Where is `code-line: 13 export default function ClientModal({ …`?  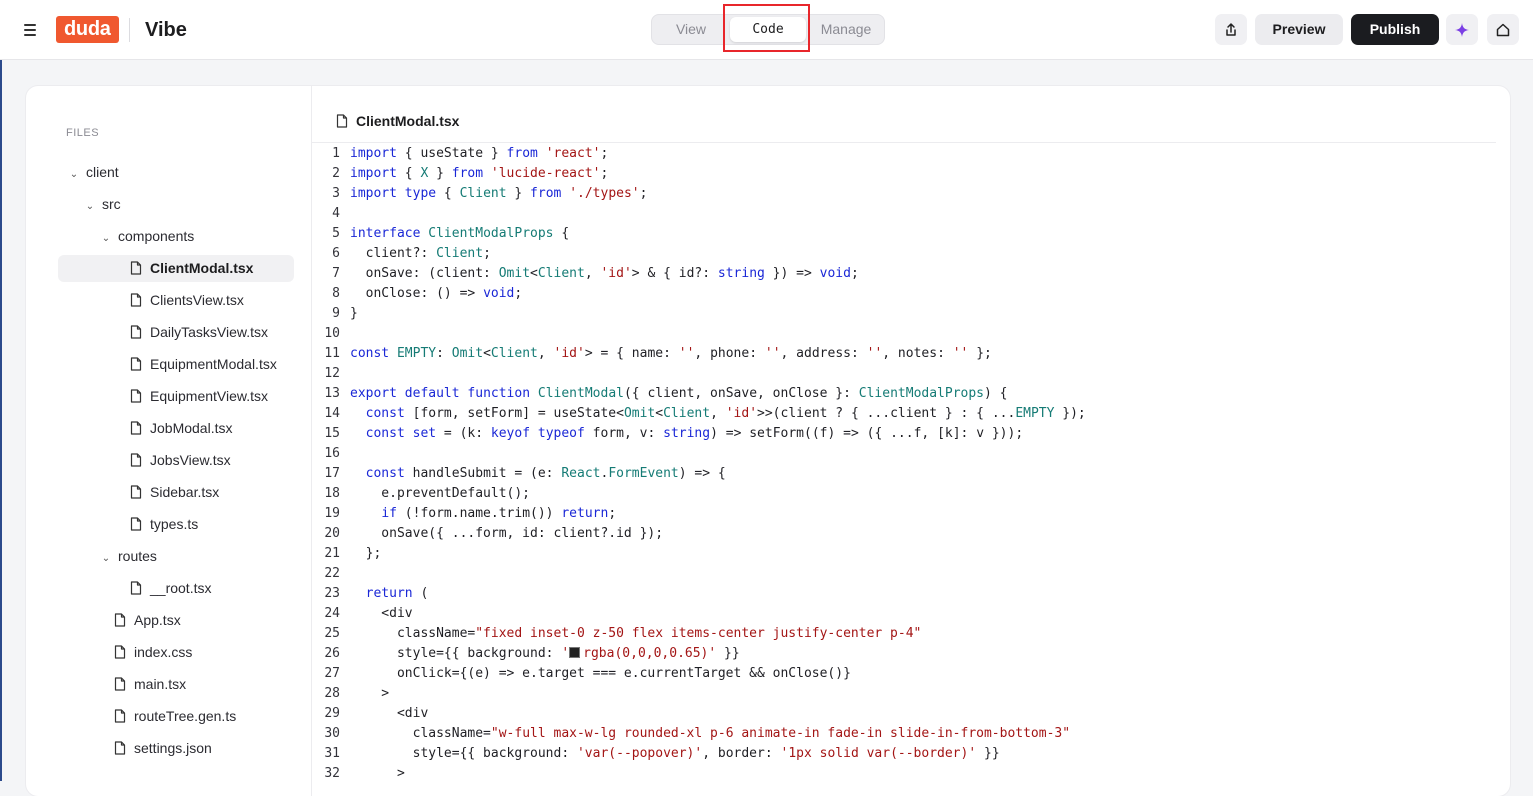
code-line: 13 export default function ClientModal({ … is located at coordinates (699, 394).